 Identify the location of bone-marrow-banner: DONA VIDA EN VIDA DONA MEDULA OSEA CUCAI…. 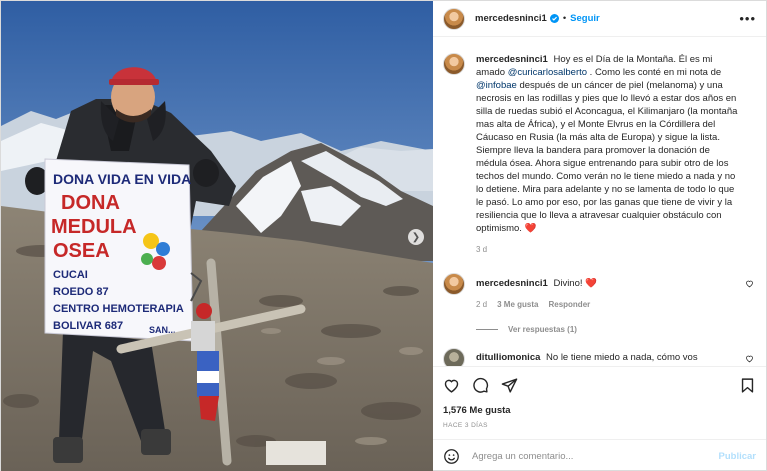
(119, 250).